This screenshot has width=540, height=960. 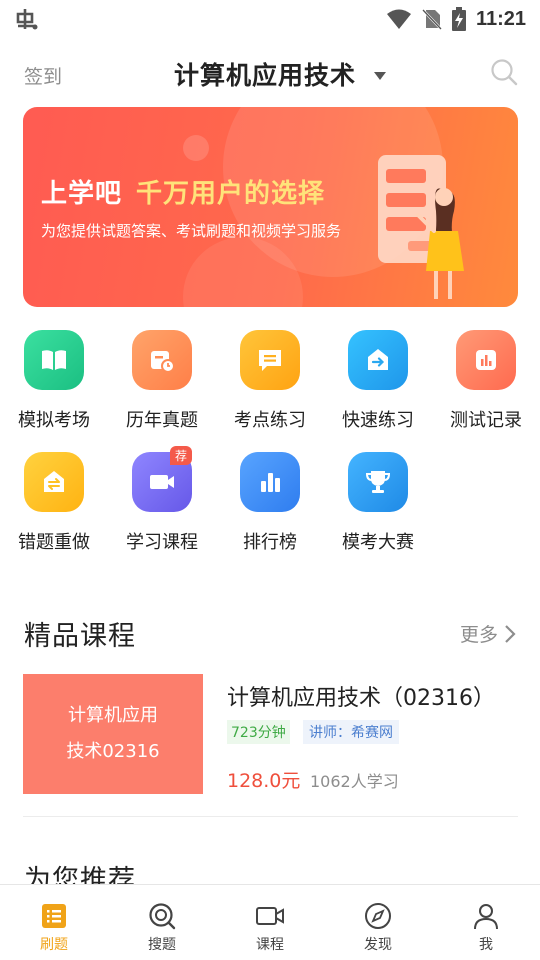 I want to click on user-icon, so click(x=486, y=917).